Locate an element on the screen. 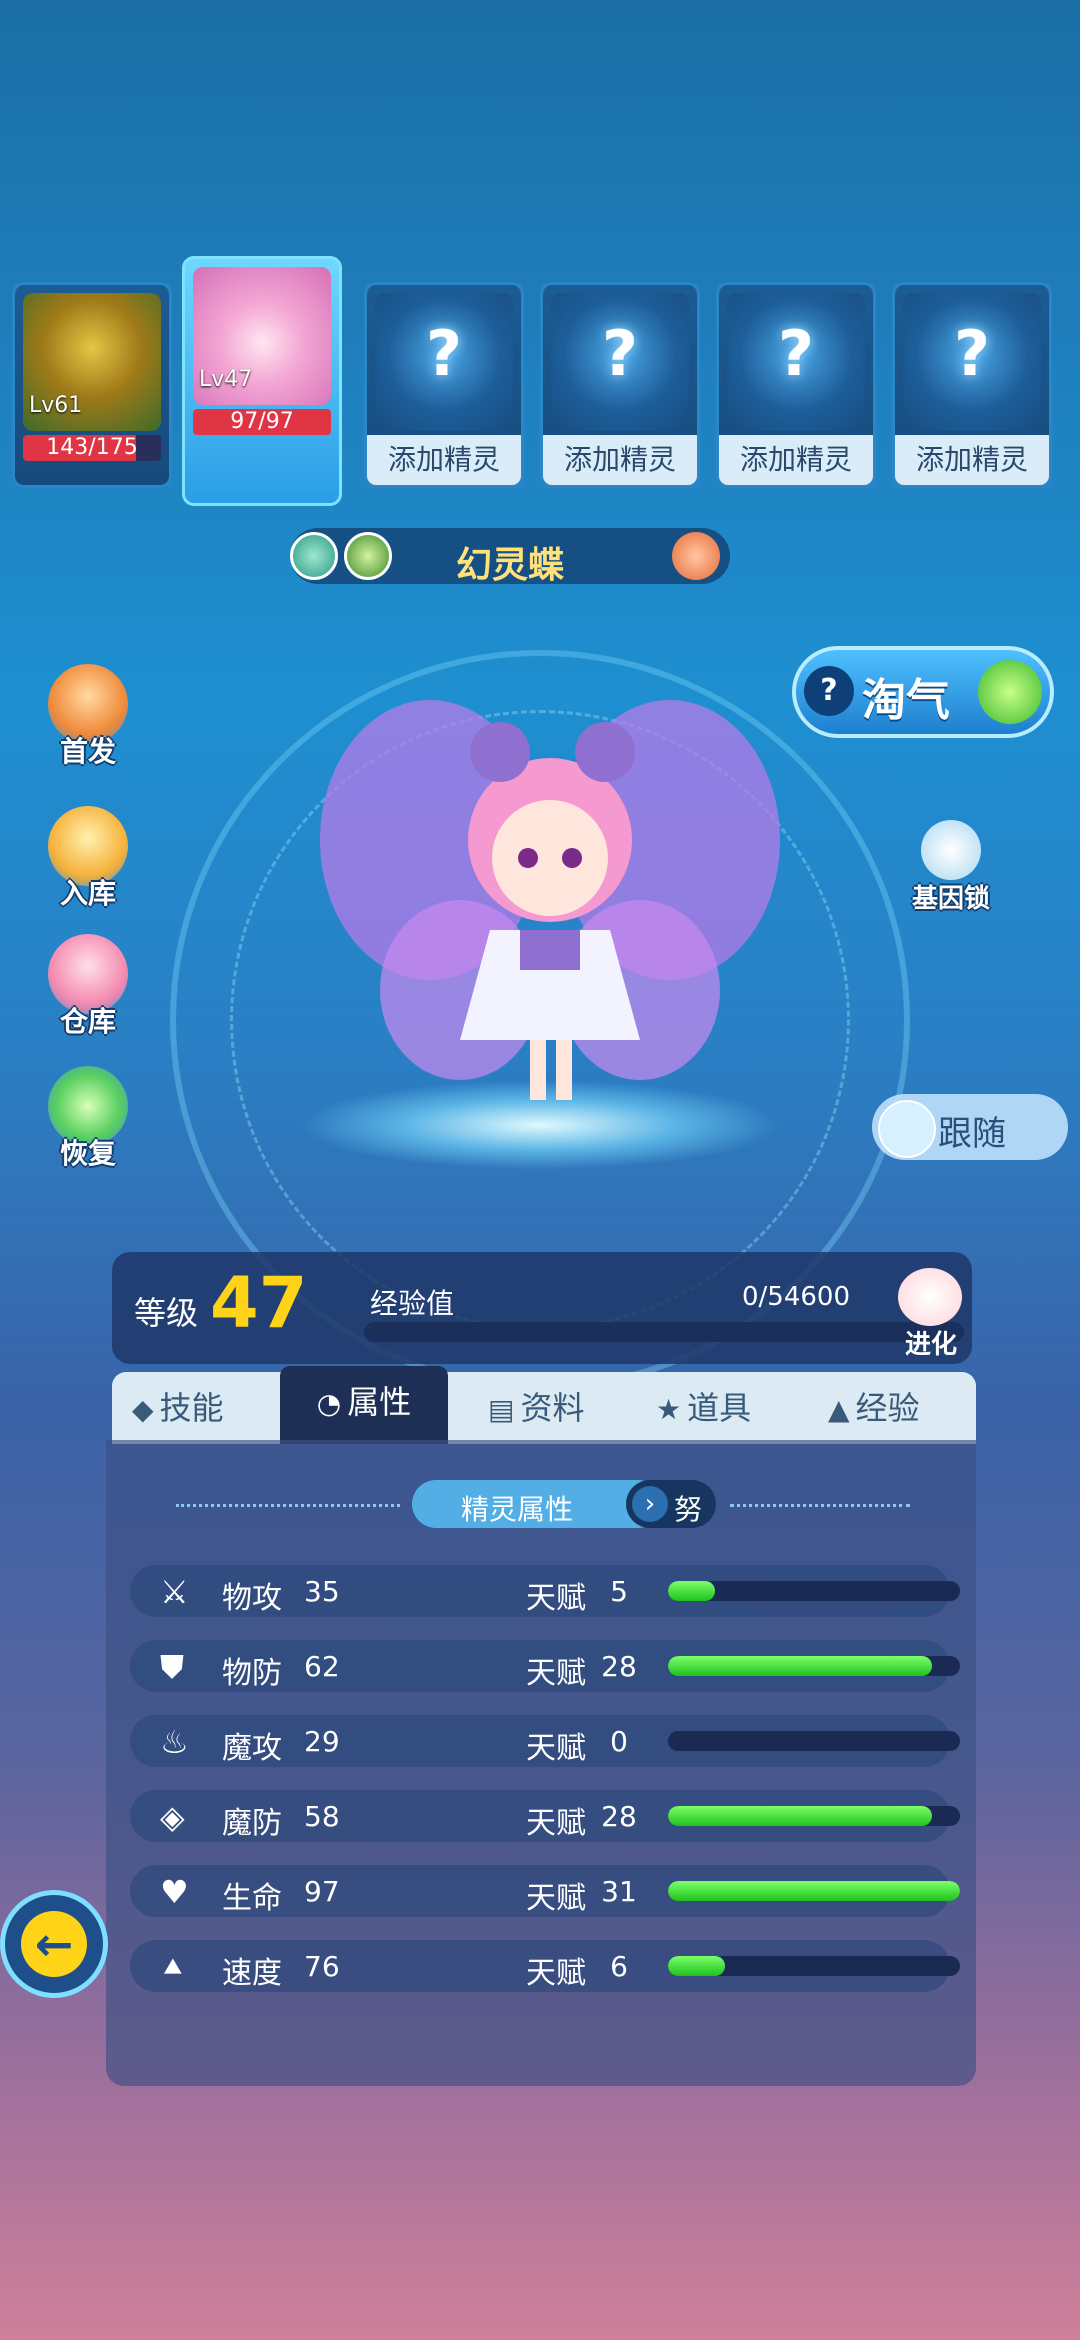 The image size is (1080, 2340). team-slot-4: ? 添加精灵 is located at coordinates (620, 385).